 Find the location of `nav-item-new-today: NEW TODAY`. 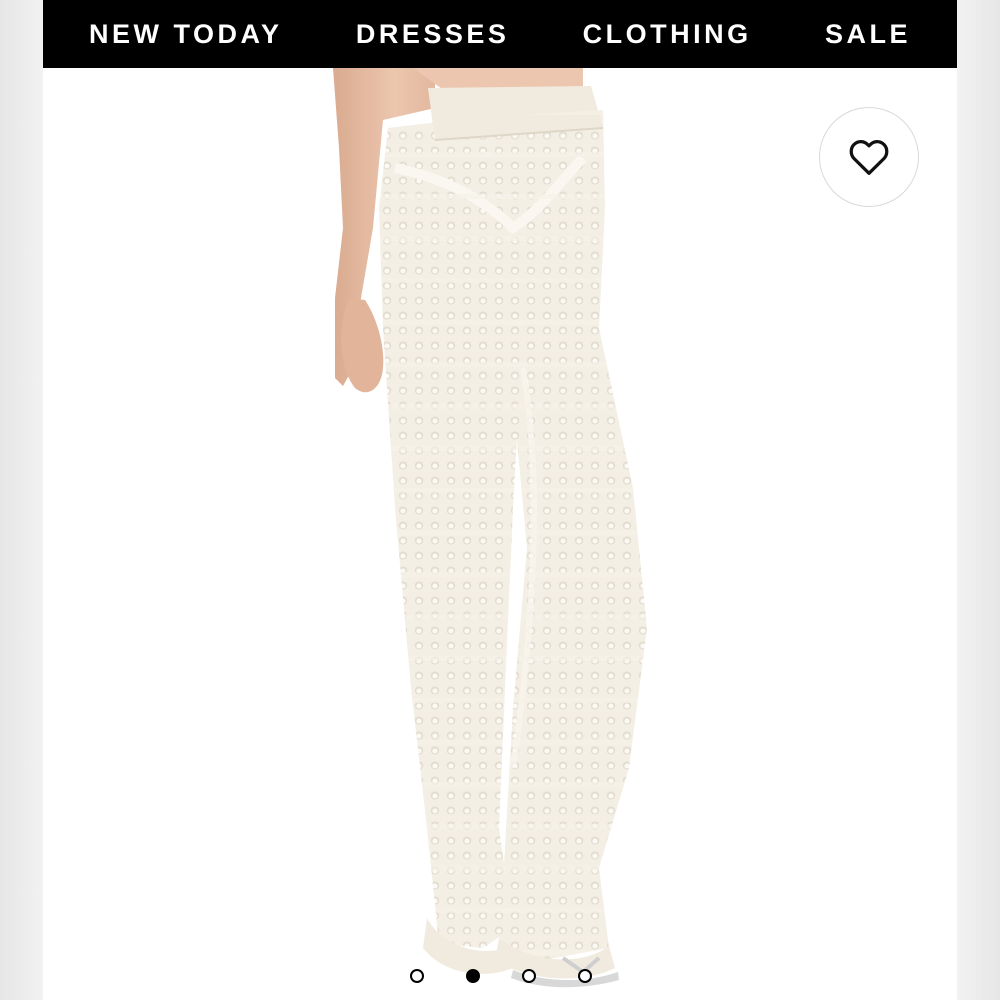

nav-item-new-today: NEW TODAY is located at coordinates (186, 34).